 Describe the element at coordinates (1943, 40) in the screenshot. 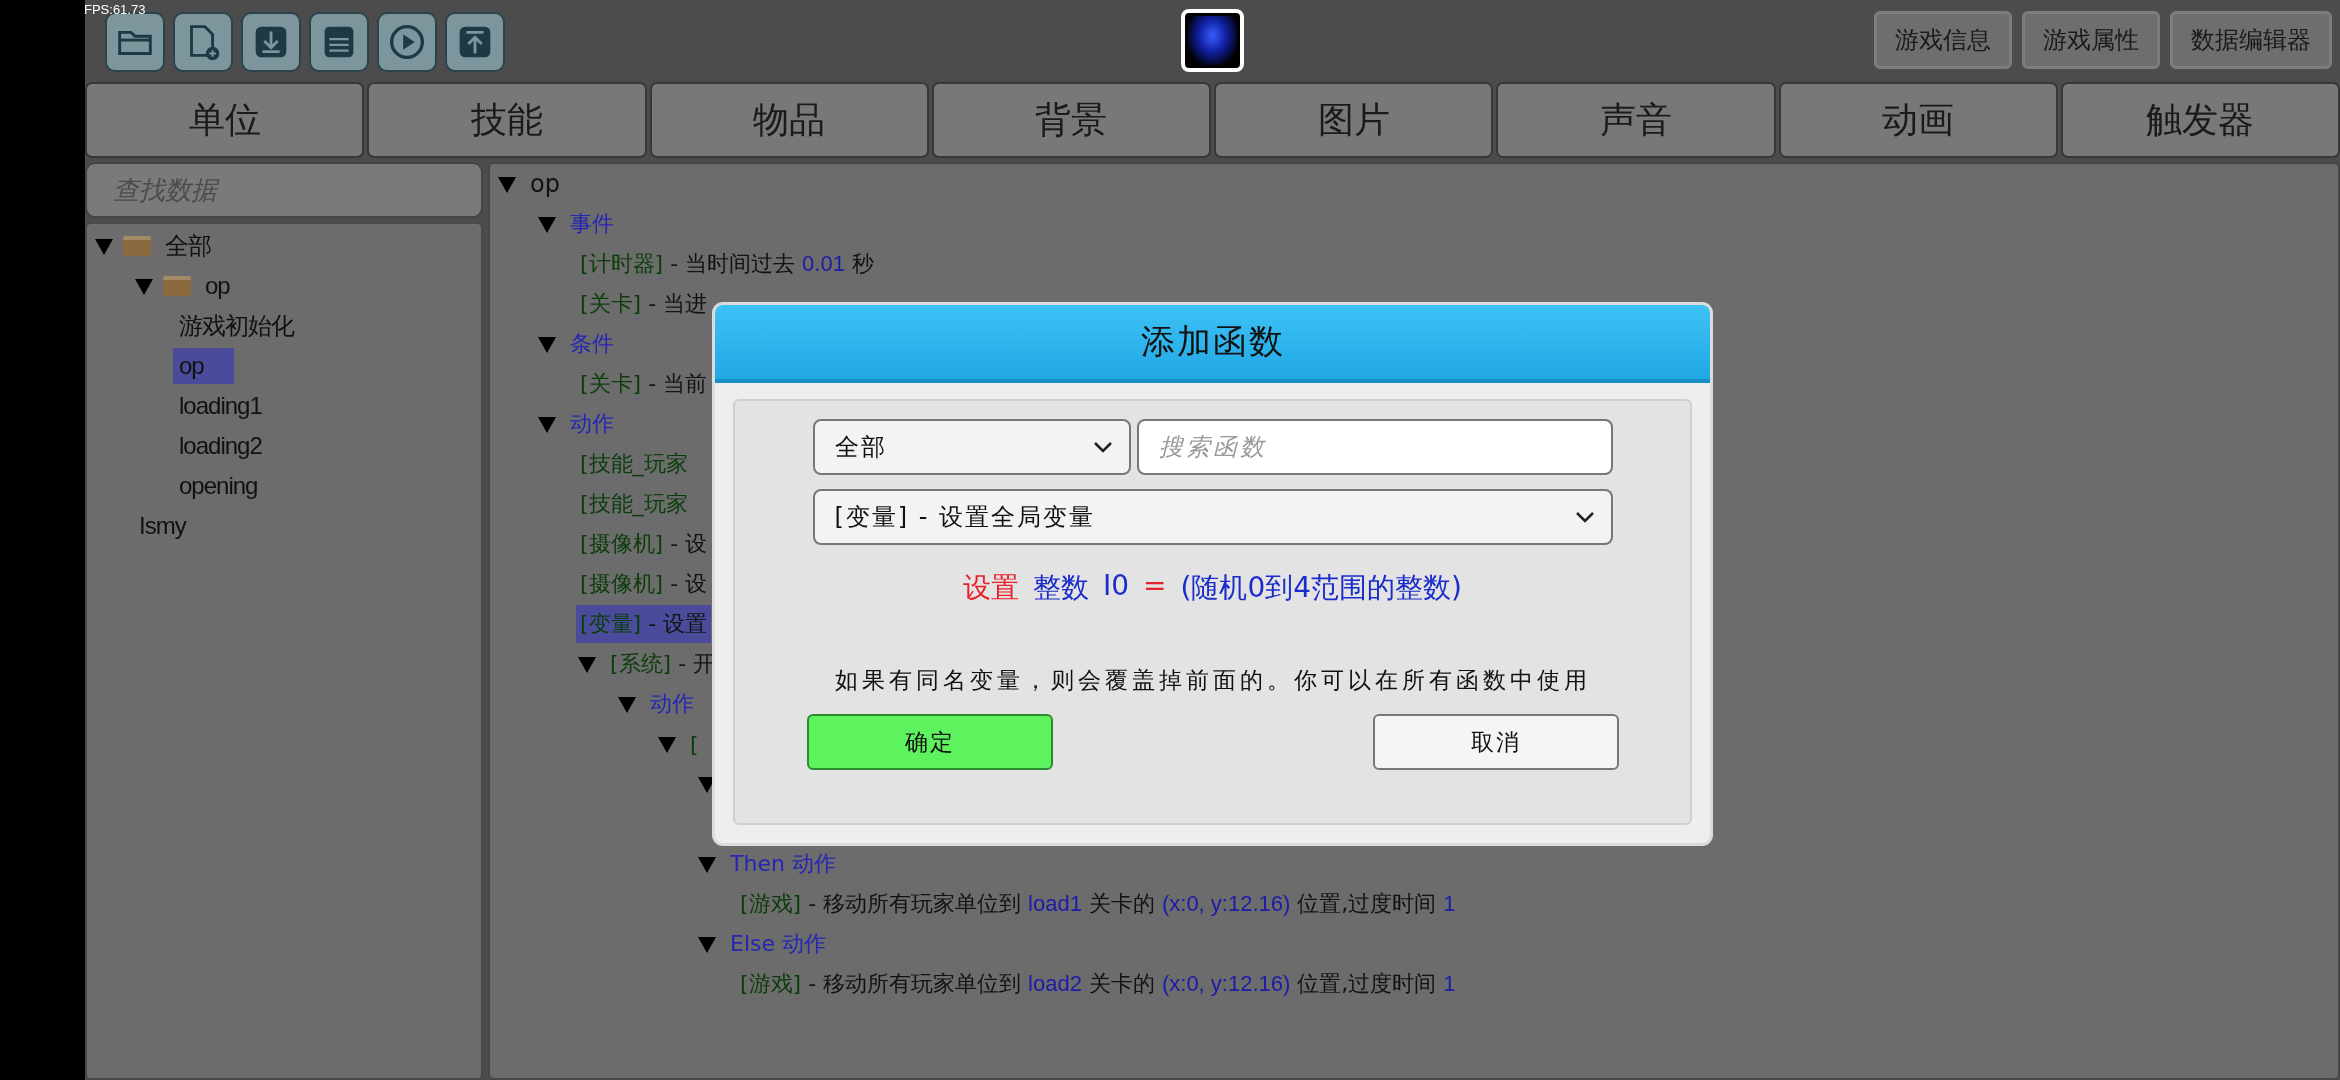

I see `header-button: 游戏信息` at that location.